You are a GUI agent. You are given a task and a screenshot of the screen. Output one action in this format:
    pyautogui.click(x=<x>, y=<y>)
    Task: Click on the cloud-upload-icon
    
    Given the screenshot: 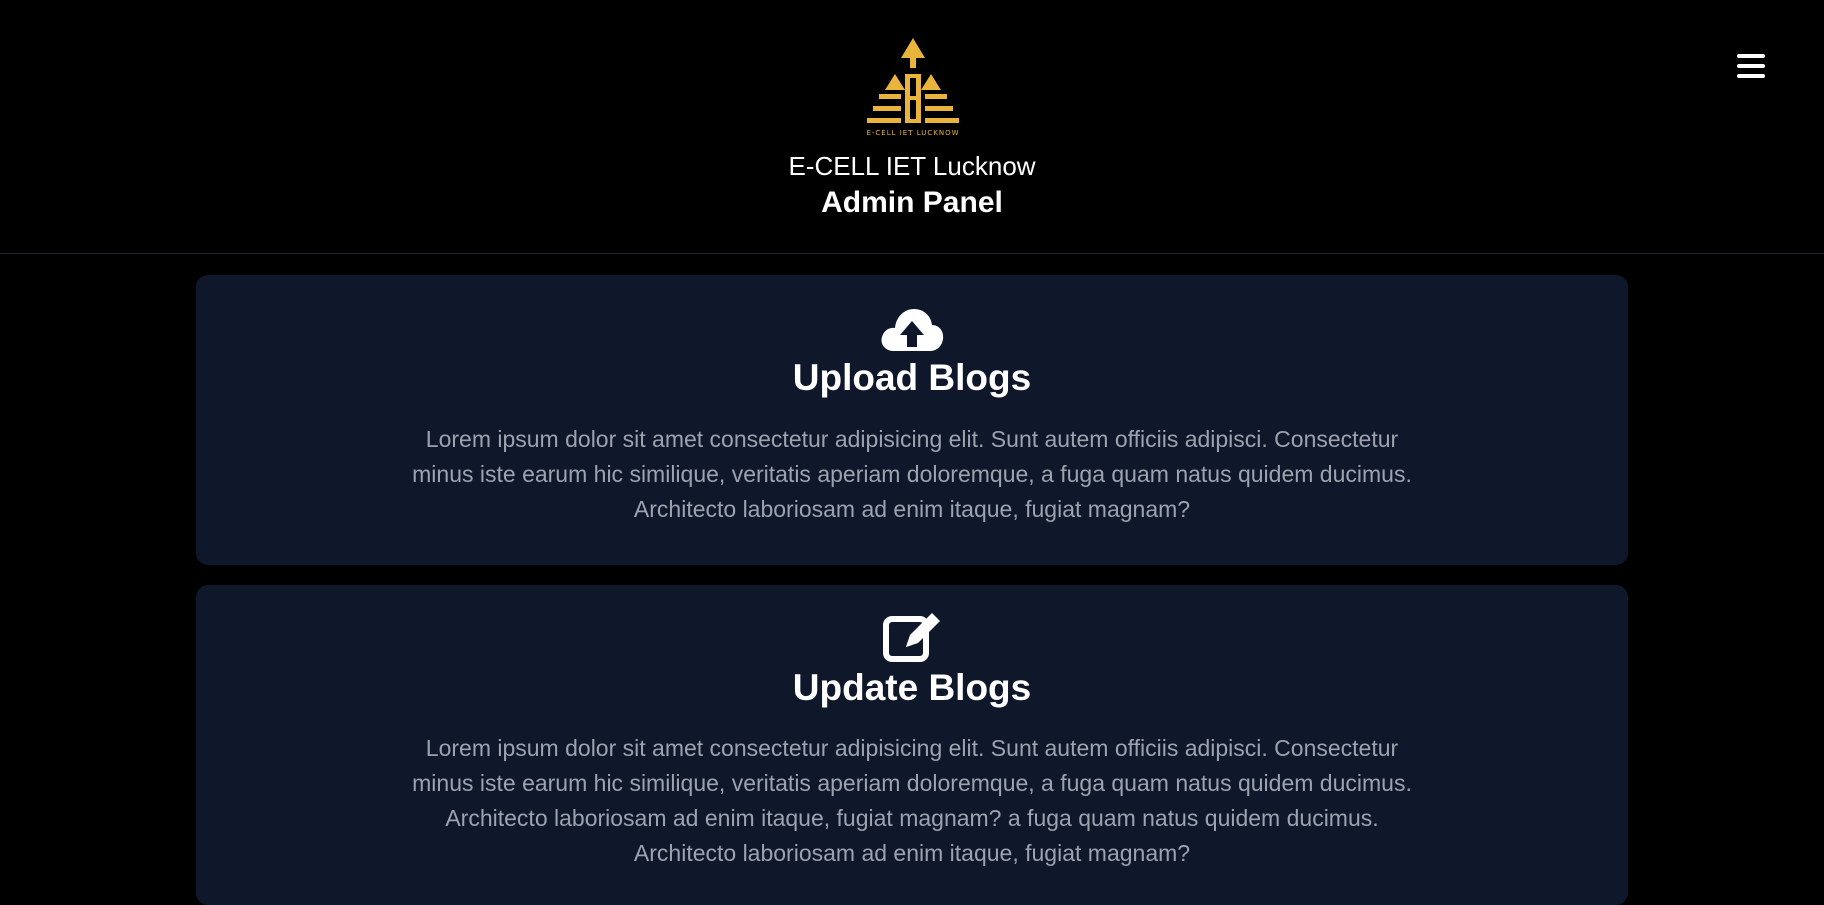 What is the action you would take?
    pyautogui.click(x=912, y=330)
    